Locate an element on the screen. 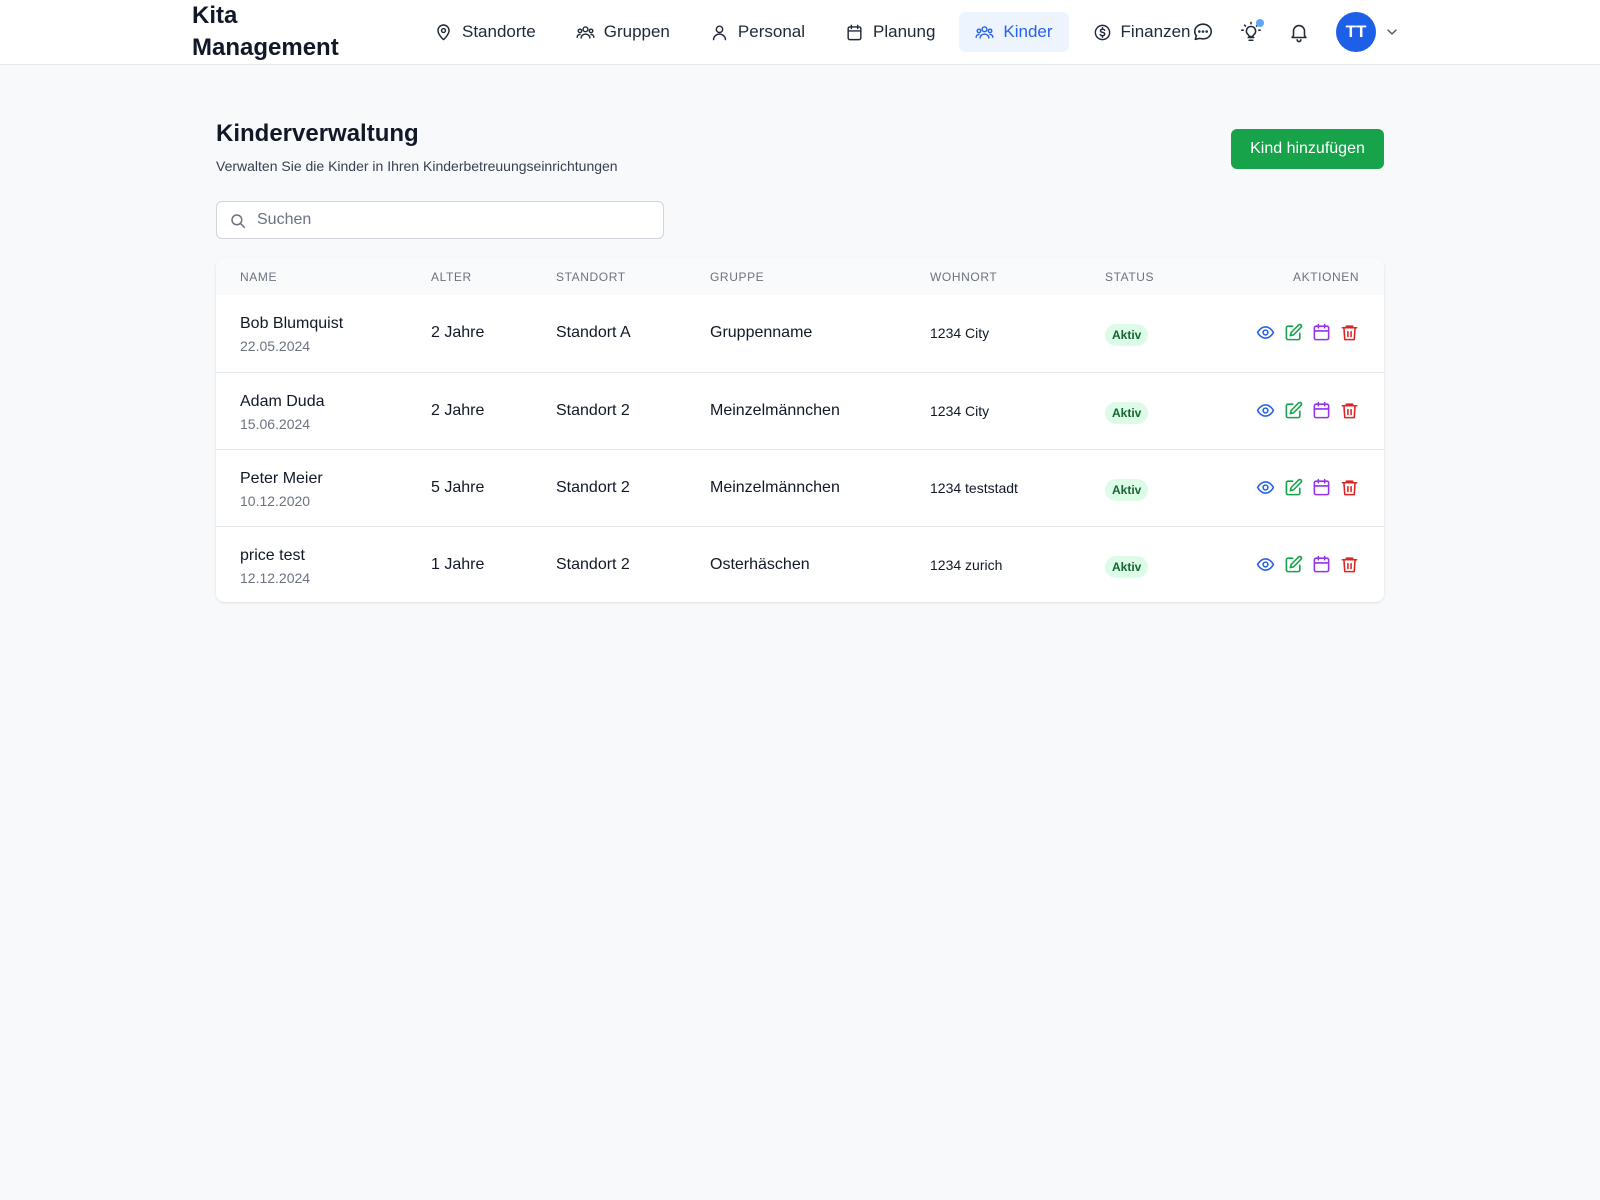 The image size is (1600, 1200). nav-item-finanzen: Finanzen is located at coordinates (1142, 32).